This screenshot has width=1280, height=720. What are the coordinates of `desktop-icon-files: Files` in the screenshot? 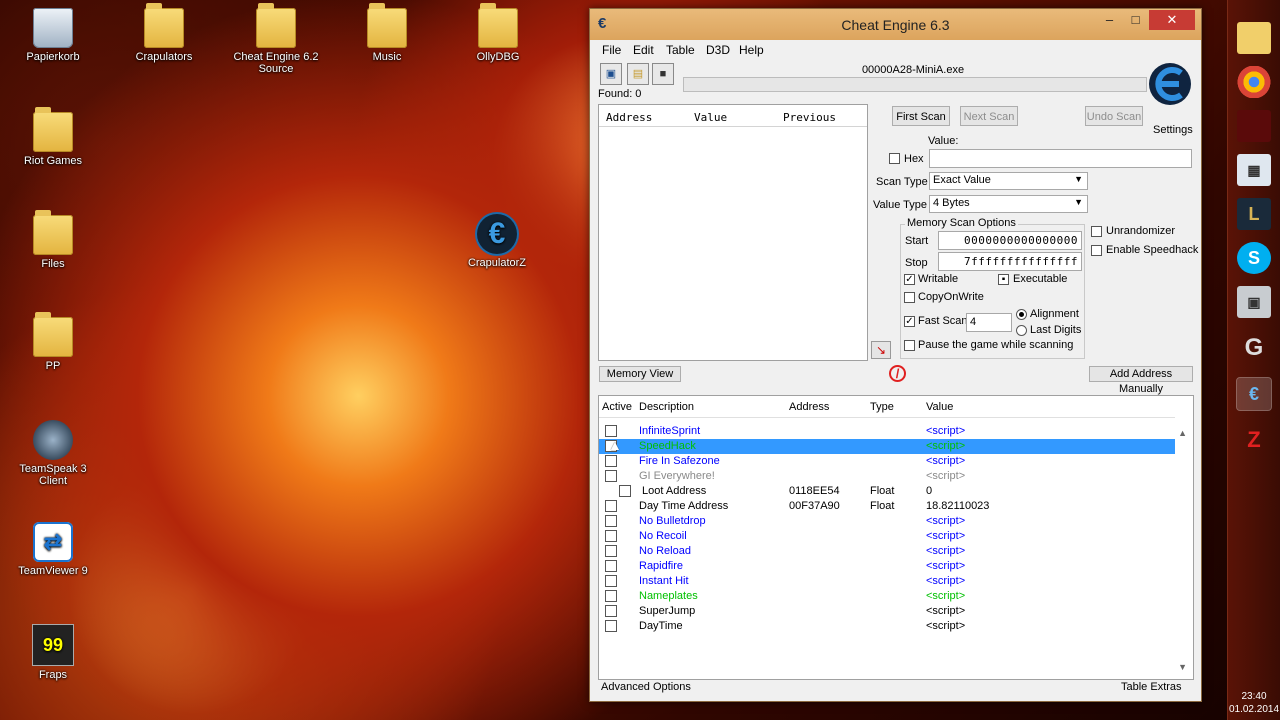 It's located at (53, 240).